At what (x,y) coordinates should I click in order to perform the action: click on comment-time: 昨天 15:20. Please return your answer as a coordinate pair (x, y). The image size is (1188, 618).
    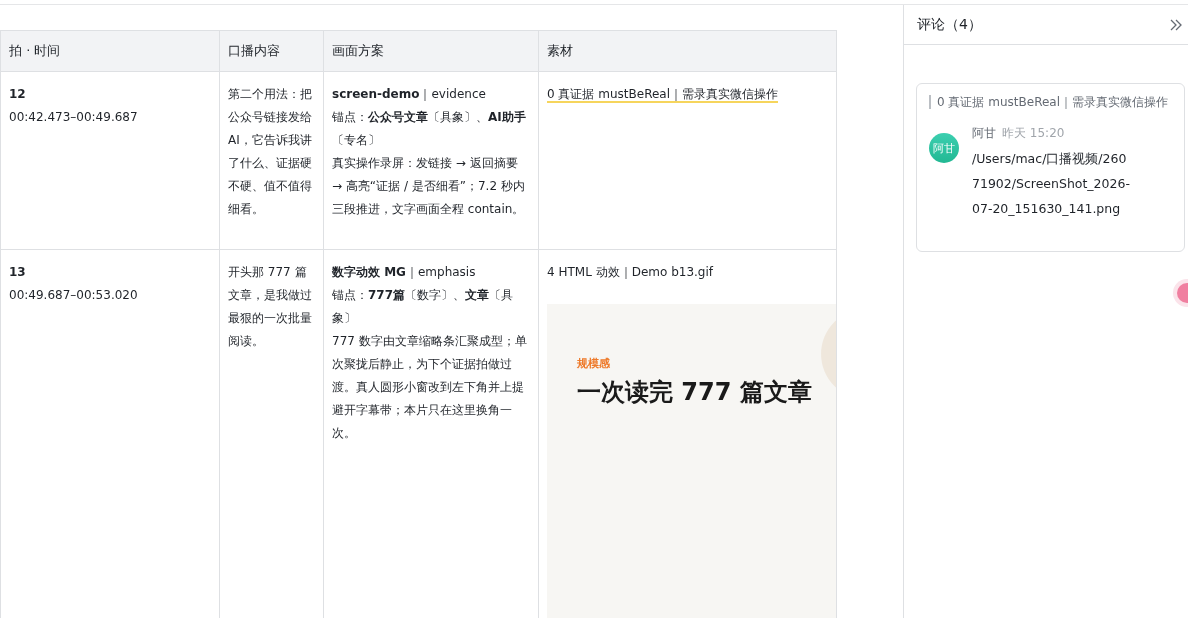
    Looking at the image, I should click on (1033, 133).